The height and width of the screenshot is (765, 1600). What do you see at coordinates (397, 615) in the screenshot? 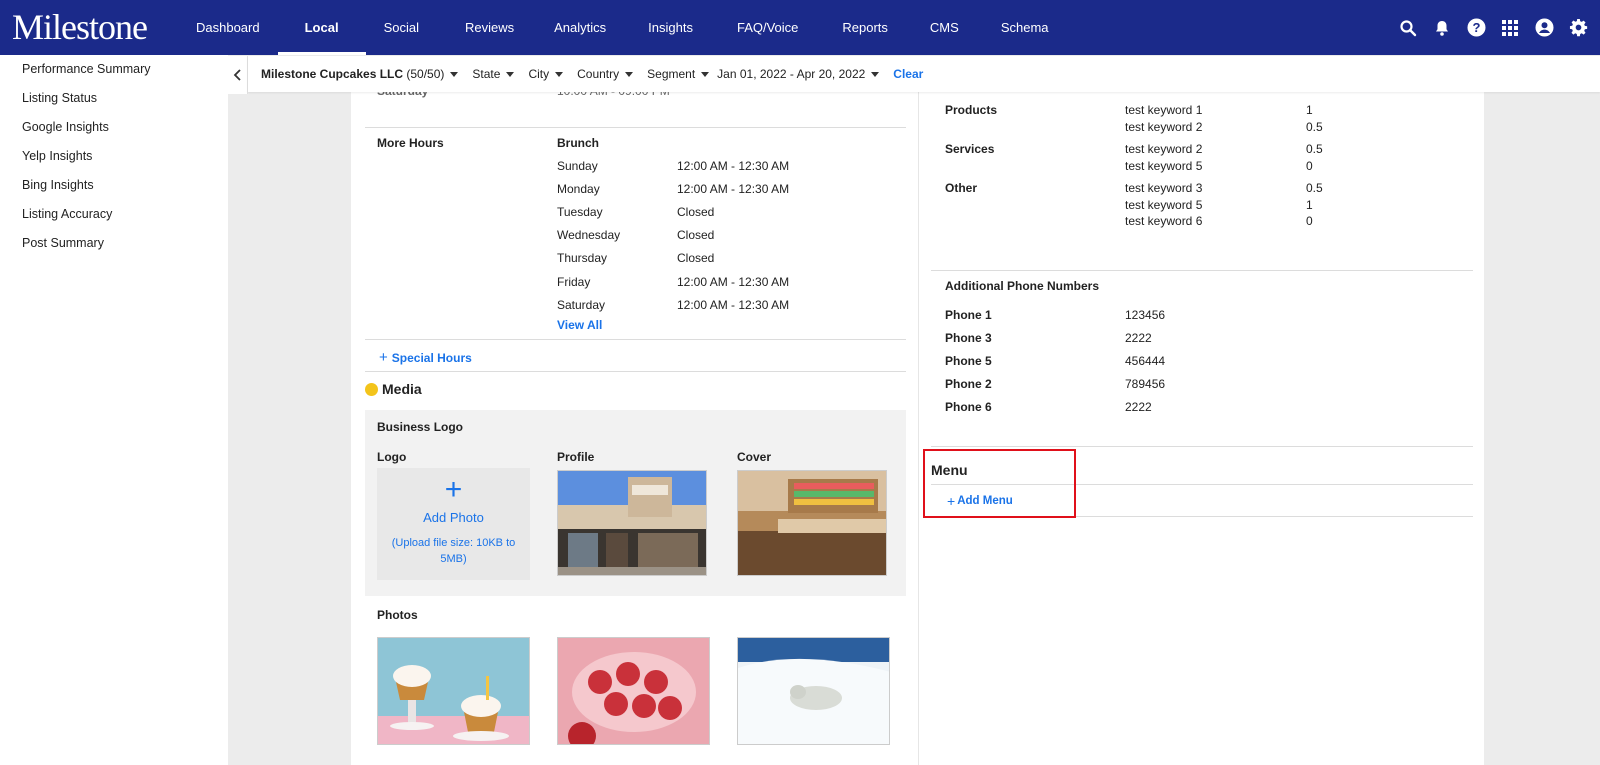
I see `photos-label: Photos` at bounding box center [397, 615].